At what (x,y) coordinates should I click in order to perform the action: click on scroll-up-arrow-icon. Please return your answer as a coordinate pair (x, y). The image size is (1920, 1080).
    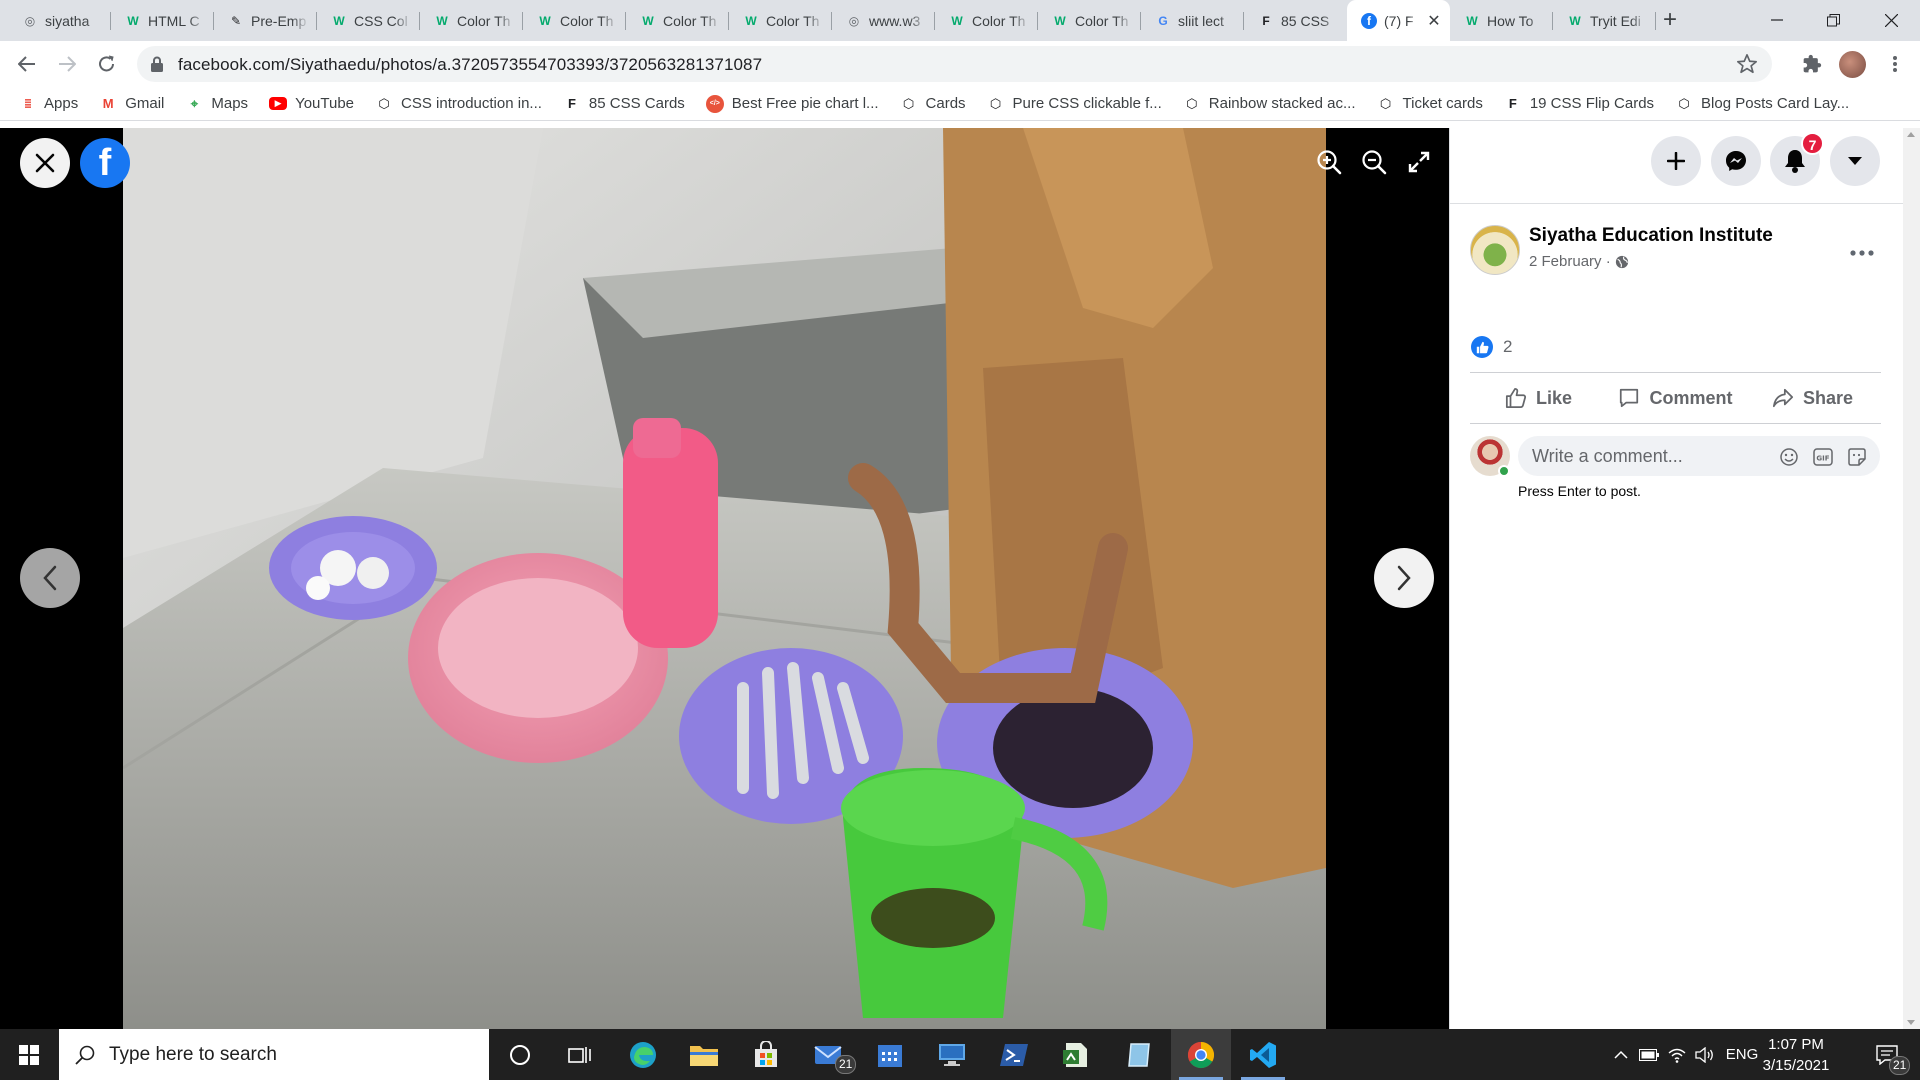
    Looking at the image, I should click on (1911, 134).